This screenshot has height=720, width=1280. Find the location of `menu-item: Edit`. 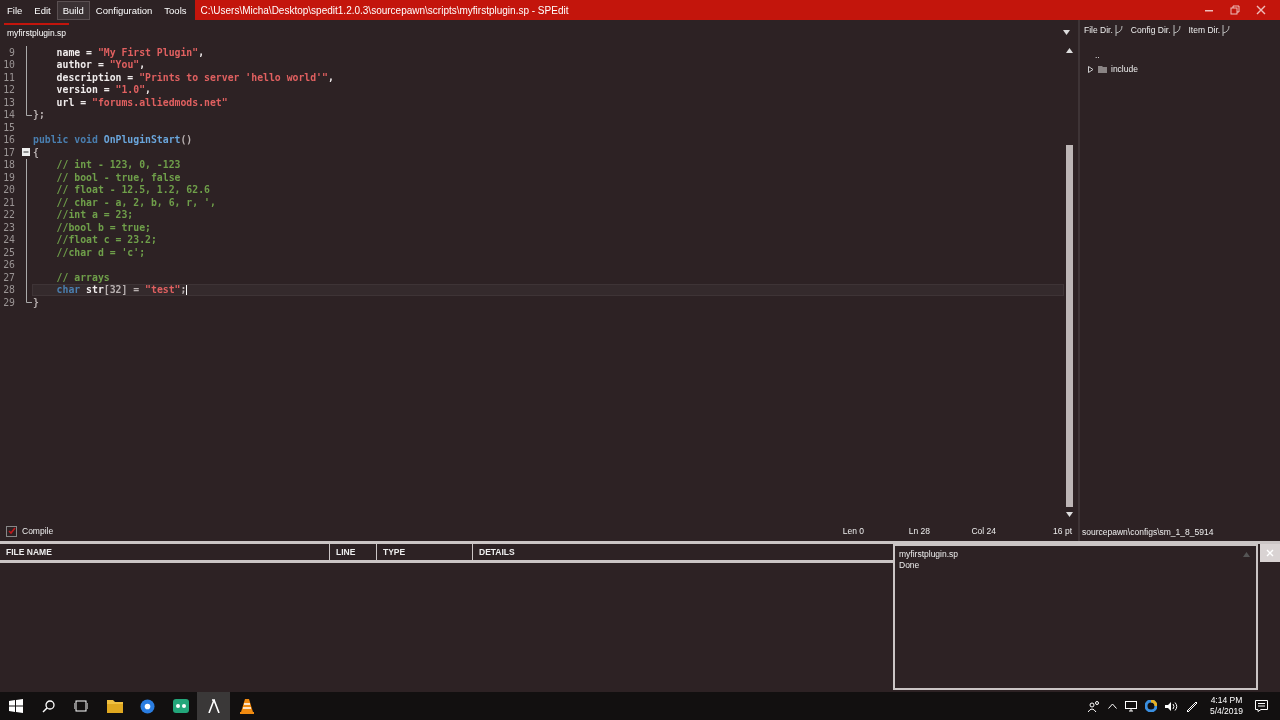

menu-item: Edit is located at coordinates (42, 10).